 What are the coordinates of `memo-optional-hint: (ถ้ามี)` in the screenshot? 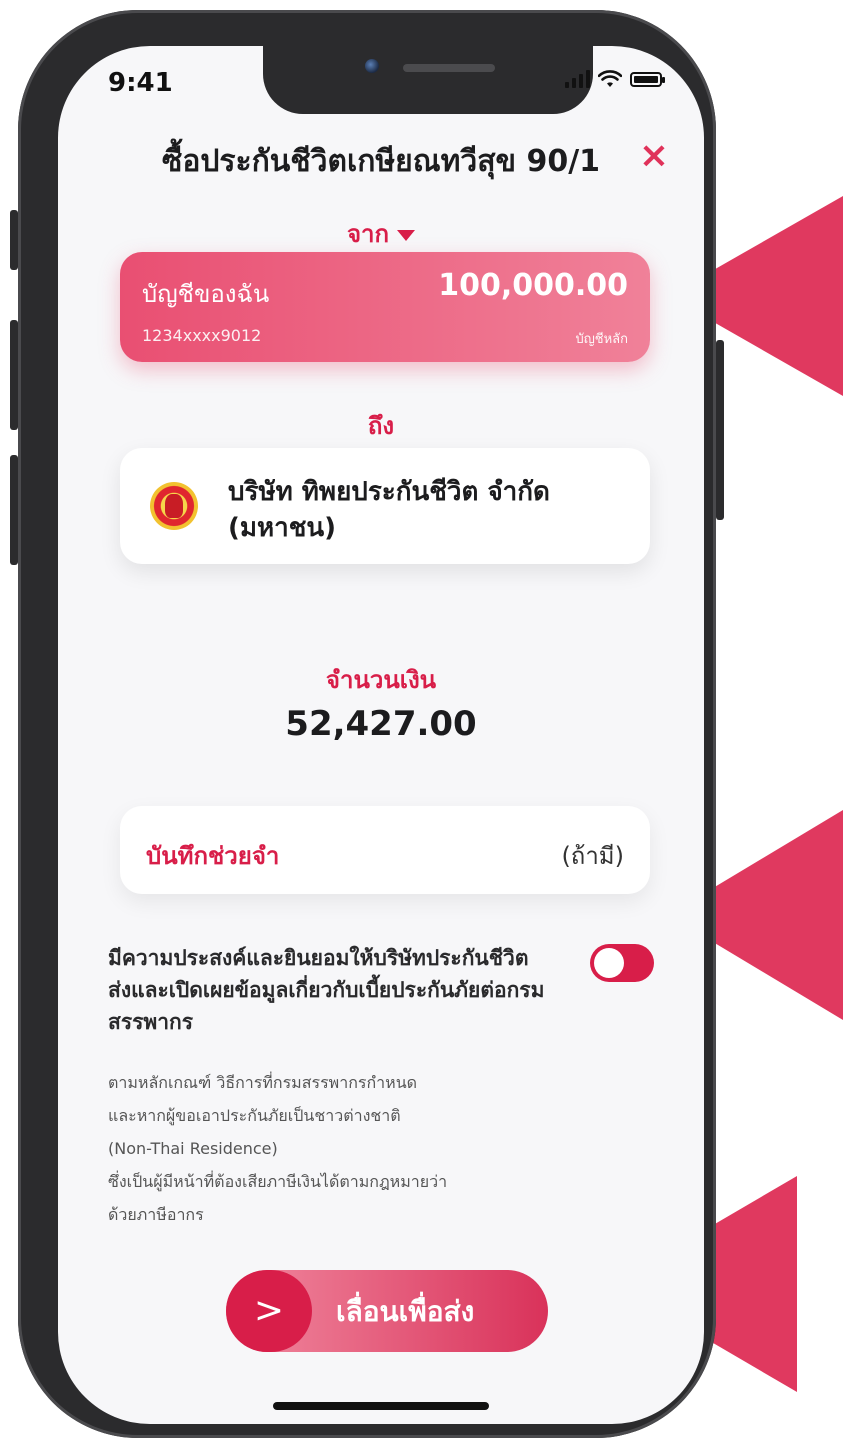 It's located at (592, 856).